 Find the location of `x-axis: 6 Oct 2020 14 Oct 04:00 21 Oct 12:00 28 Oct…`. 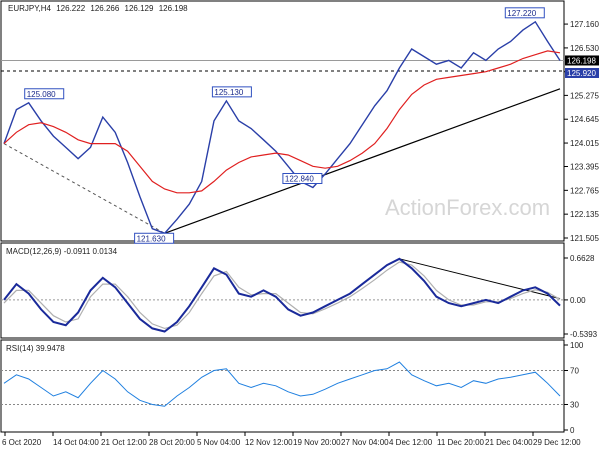

x-axis: 6 Oct 2020 14 Oct 04:00 21 Oct 12:00 28 Oct… is located at coordinates (291, 439).